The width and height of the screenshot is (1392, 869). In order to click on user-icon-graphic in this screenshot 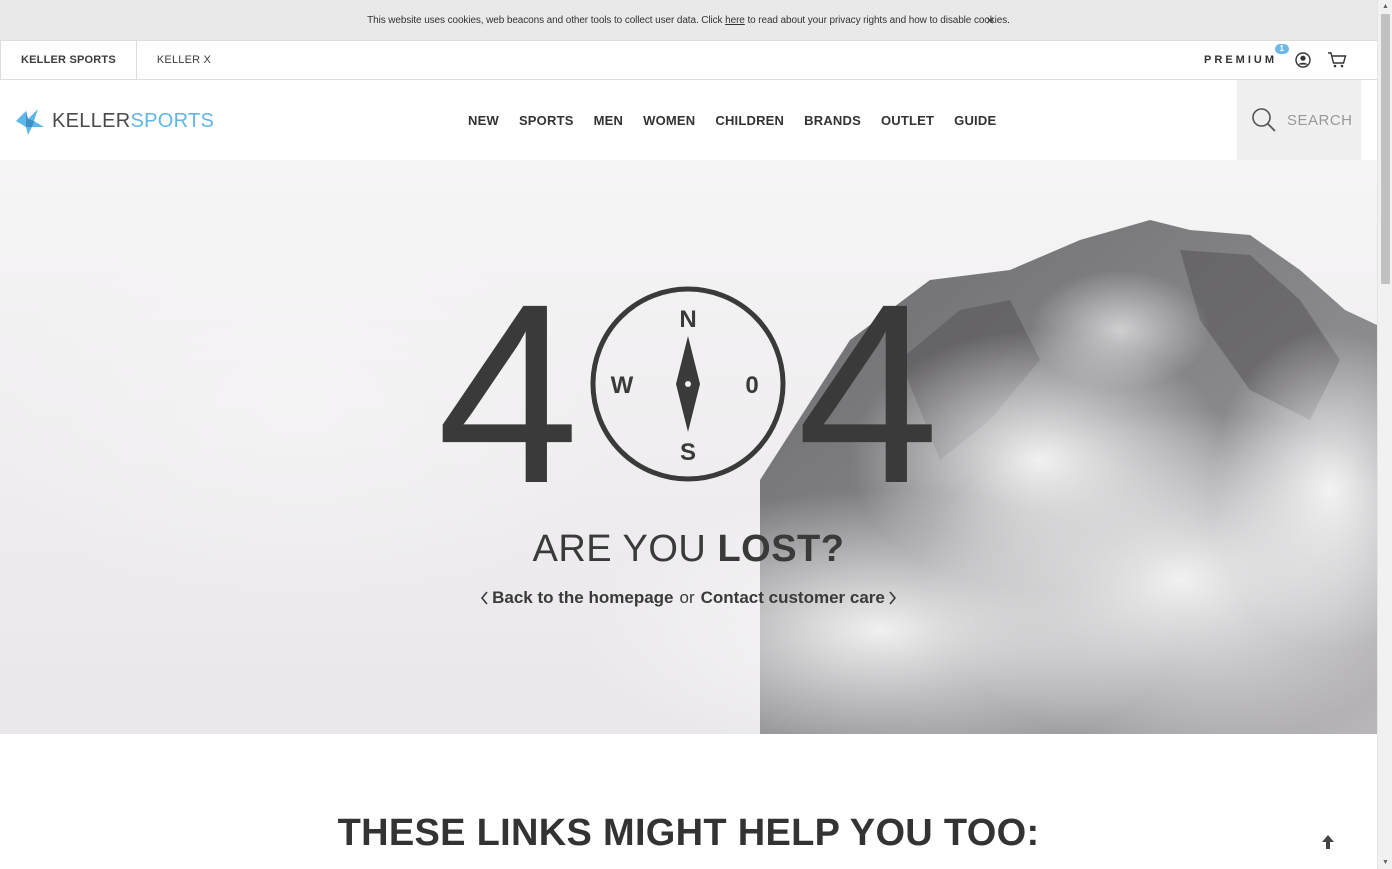, I will do `click(1303, 60)`.